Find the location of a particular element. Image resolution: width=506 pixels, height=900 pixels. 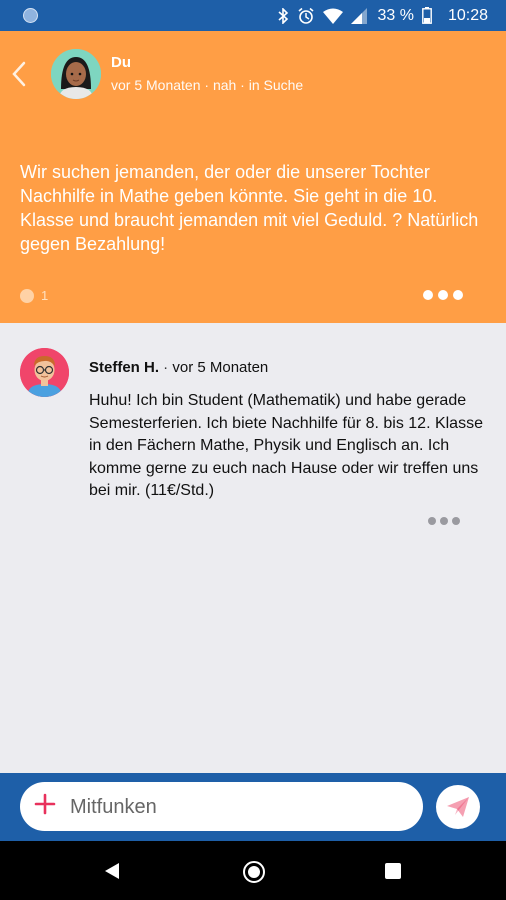

send-button is located at coordinates (458, 807).